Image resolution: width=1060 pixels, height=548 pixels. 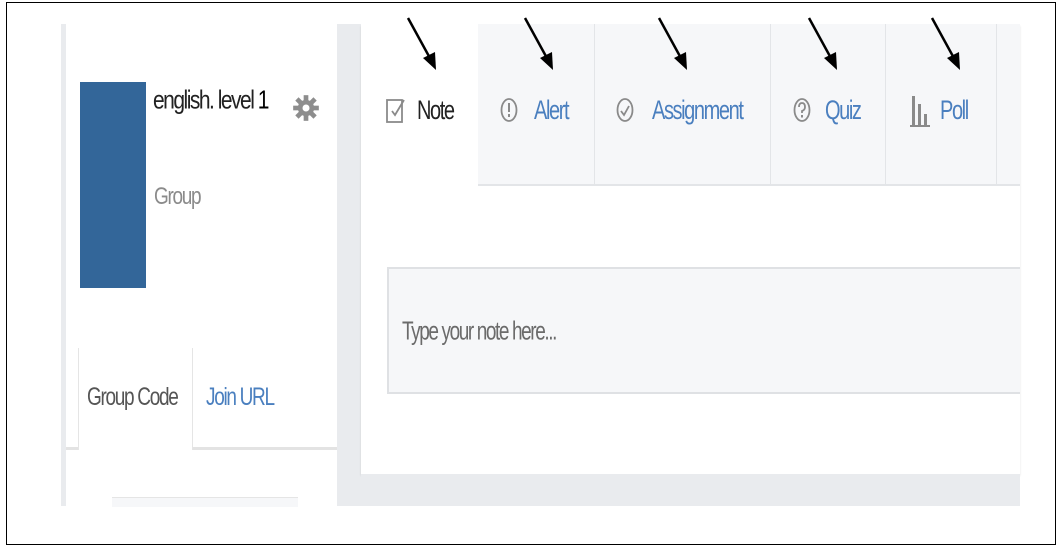 What do you see at coordinates (113, 185) in the screenshot?
I see `group-avatar` at bounding box center [113, 185].